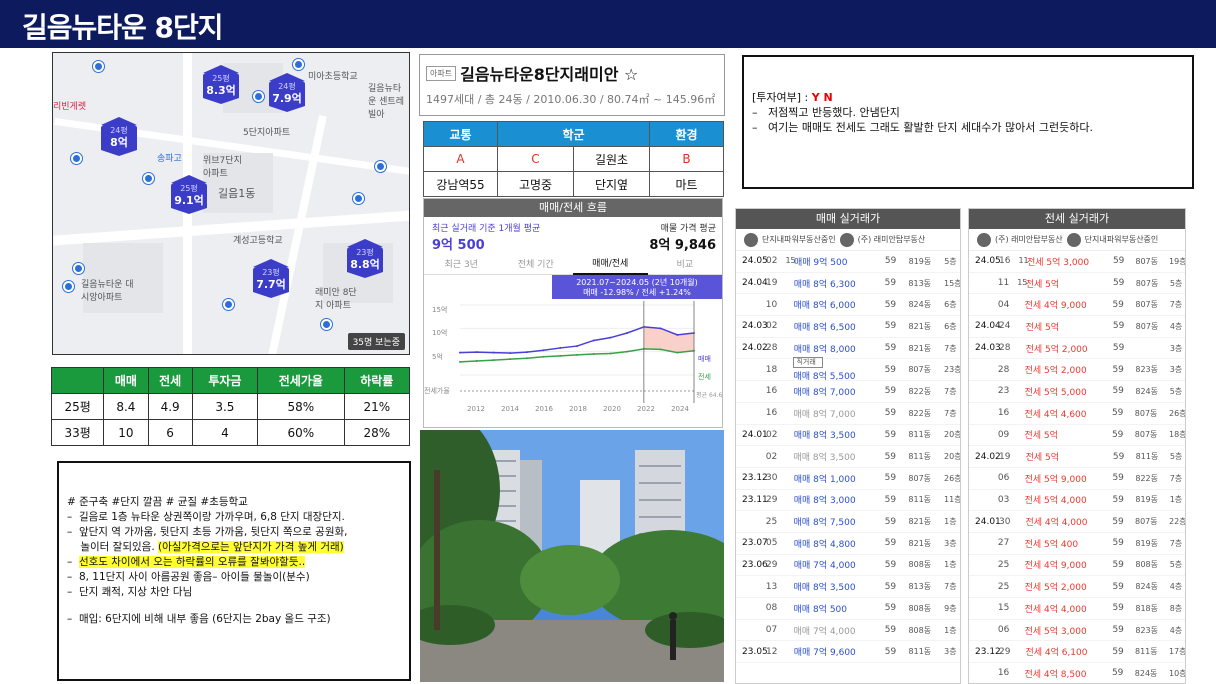 This screenshot has width=1216, height=684. I want to click on trade-row: 24.05 02 15 매매 9억 500 59 819동 5층, so click(848, 262).